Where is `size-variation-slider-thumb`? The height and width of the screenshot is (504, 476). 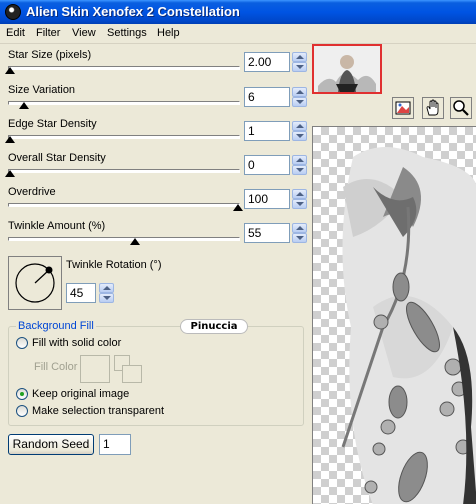
size-variation-slider-thumb is located at coordinates (23, 105).